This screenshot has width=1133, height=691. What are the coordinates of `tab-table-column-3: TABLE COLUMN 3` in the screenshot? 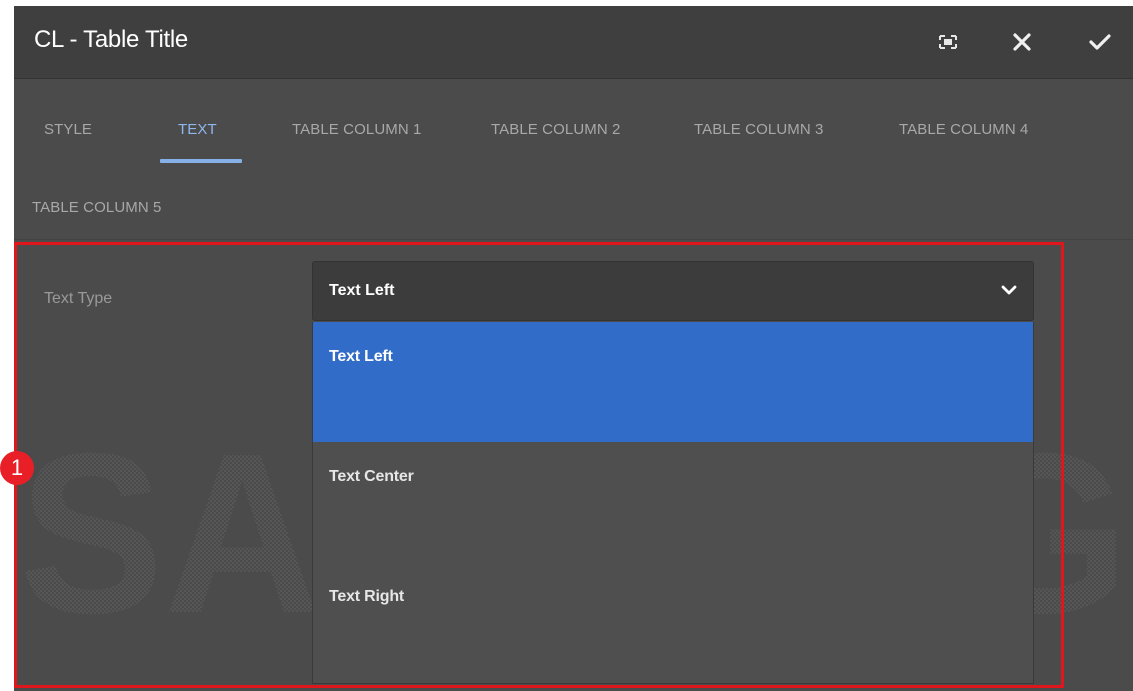 It's located at (759, 129).